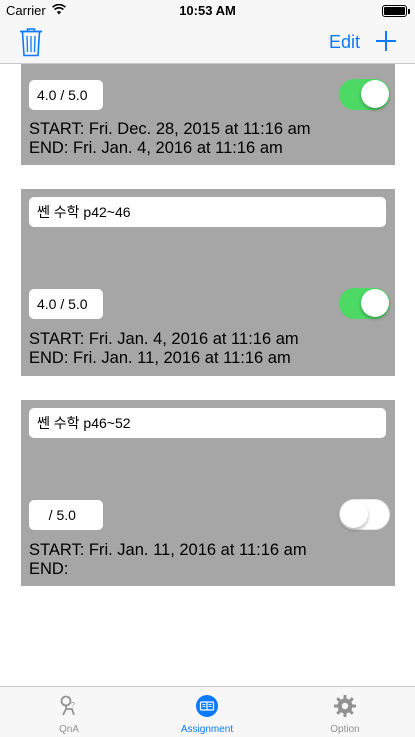 The width and height of the screenshot is (415, 737). I want to click on end-date: END: Fri. Jan. 11, 2016 at 11:16 am, so click(160, 358).